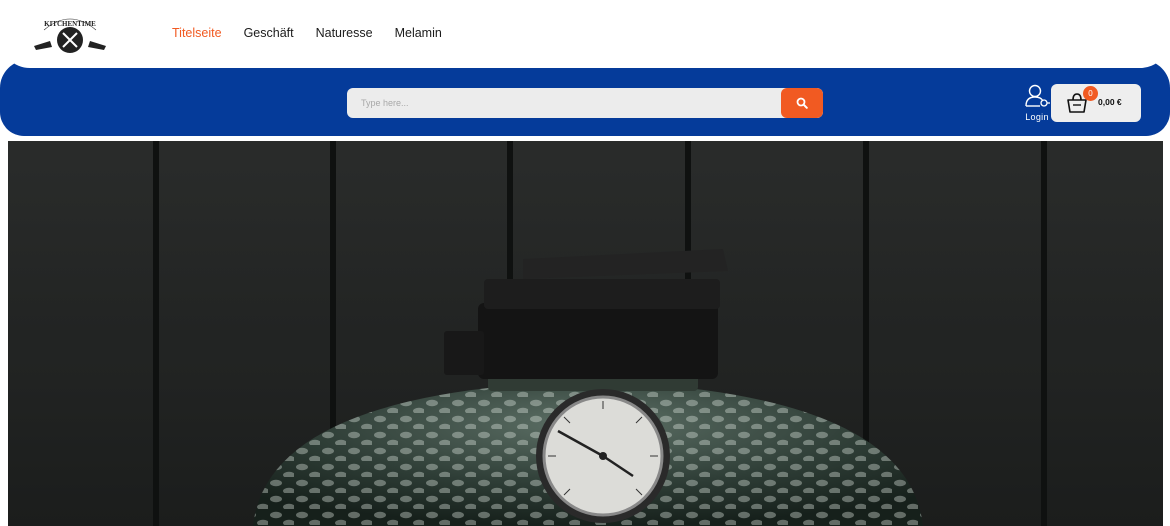 The image size is (1170, 526). I want to click on search-icon, so click(802, 103).